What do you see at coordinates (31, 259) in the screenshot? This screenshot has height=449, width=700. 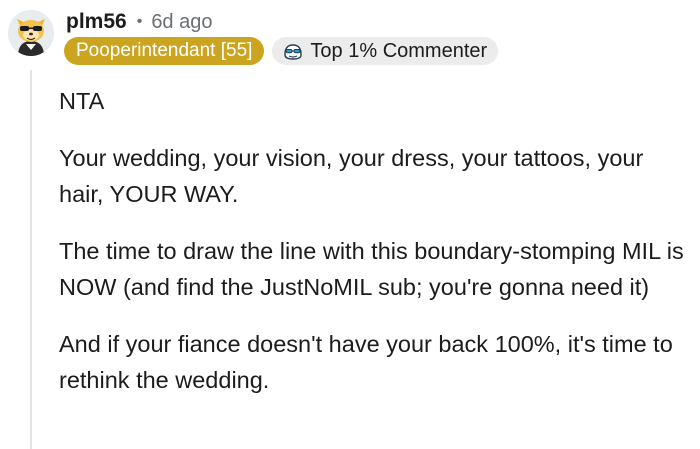 I see `thread-line` at bounding box center [31, 259].